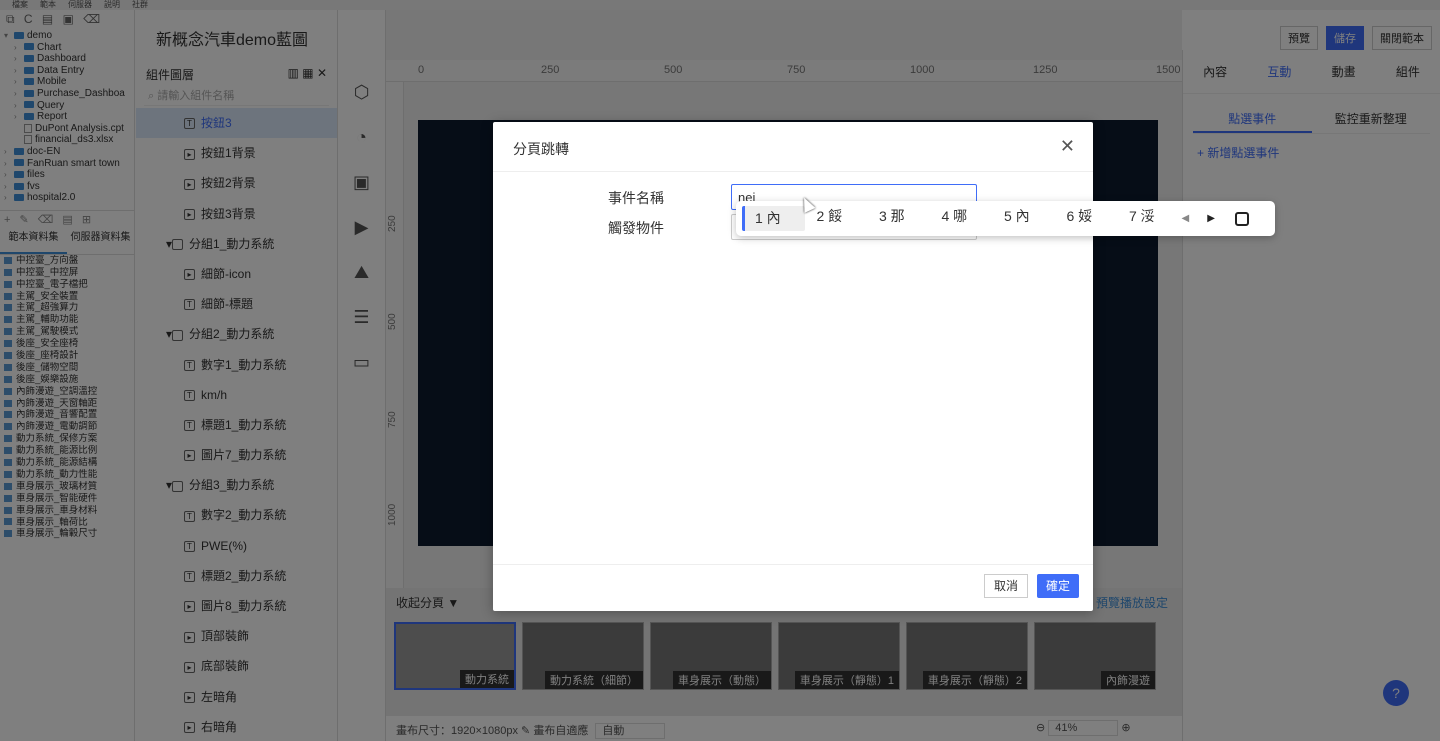 The height and width of the screenshot is (741, 1440). Describe the element at coordinates (1067, 146) in the screenshot. I see `close-icon: ✕` at that location.